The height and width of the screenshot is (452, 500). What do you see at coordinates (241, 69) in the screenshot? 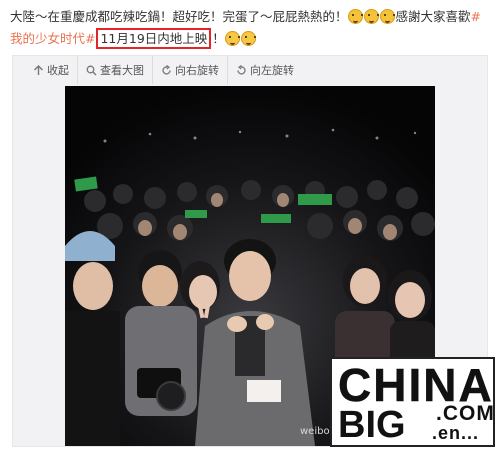
I see `rotate-left-icon` at bounding box center [241, 69].